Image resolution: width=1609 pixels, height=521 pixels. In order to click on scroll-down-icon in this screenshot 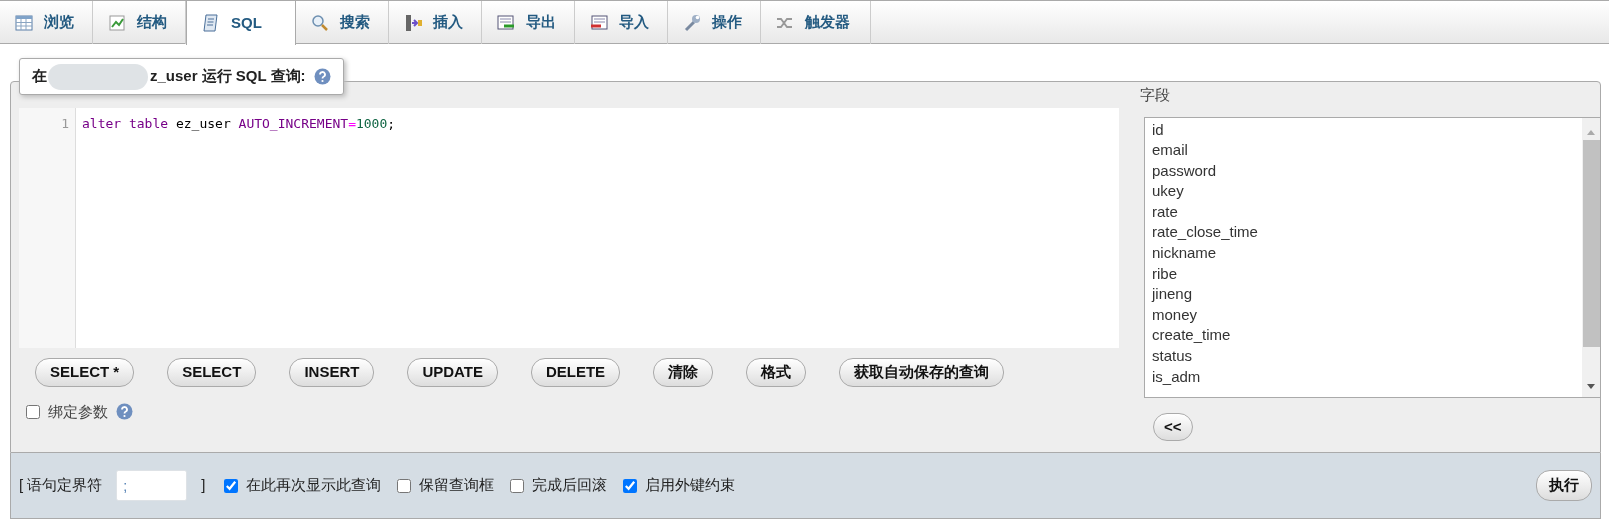, I will do `click(1591, 386)`.